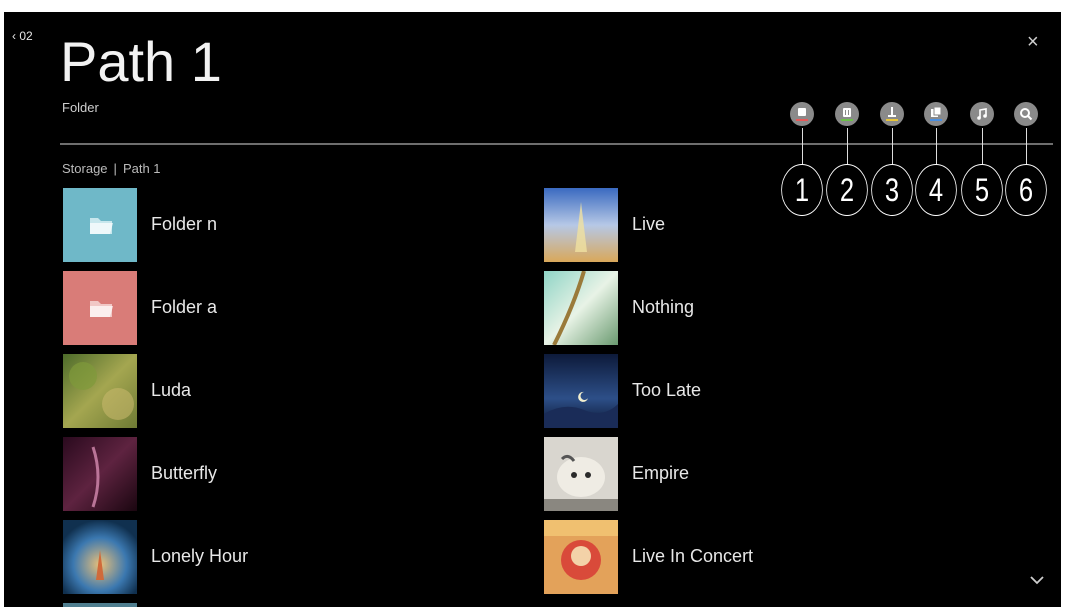 The height and width of the screenshot is (607, 1065). I want to click on scroll-down-chevron-icon, so click(1037, 580).